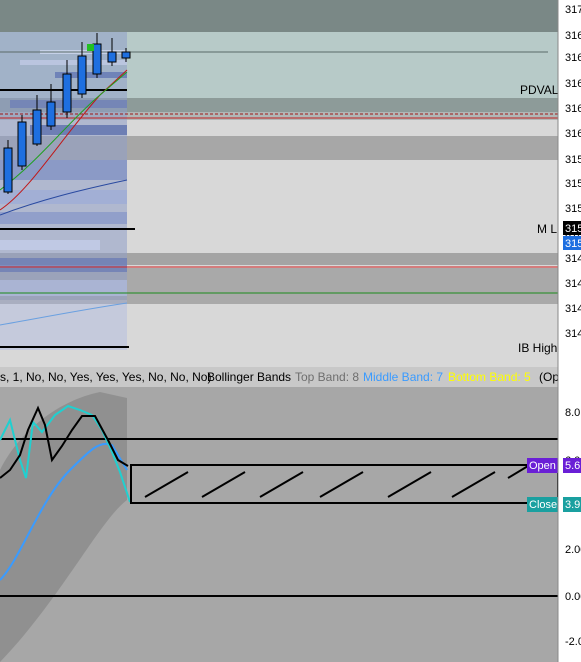 The image size is (581, 662). Describe the element at coordinates (543, 505) in the screenshot. I see `close-label: Close` at that location.